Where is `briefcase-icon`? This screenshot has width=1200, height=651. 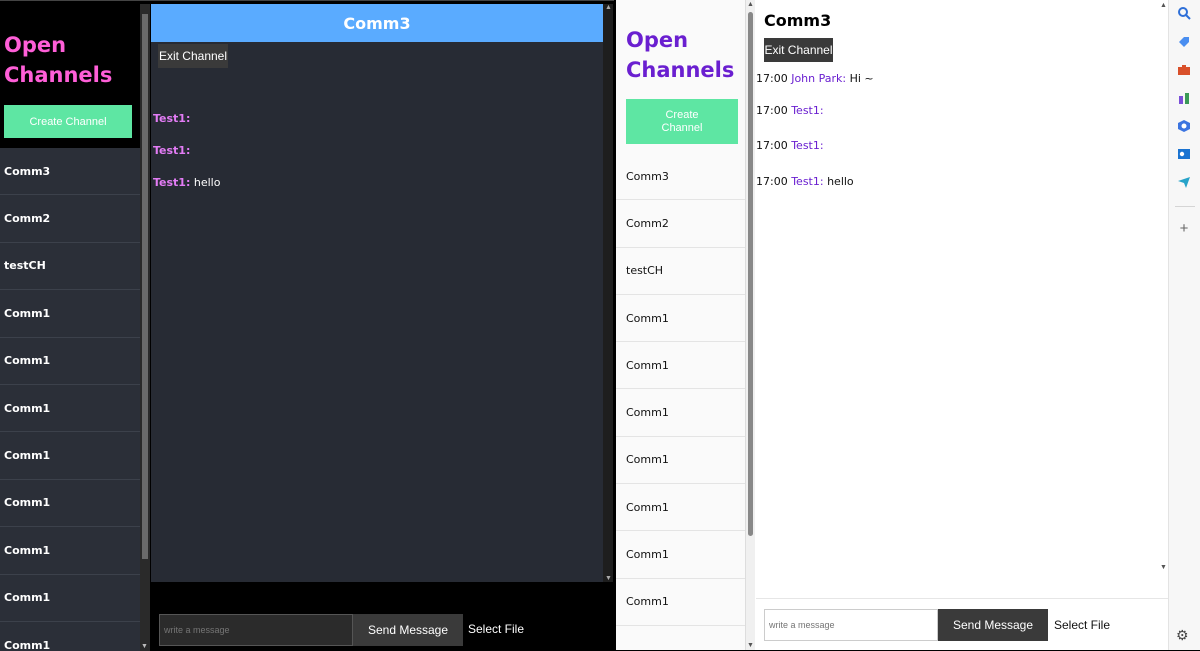 briefcase-icon is located at coordinates (1184, 71).